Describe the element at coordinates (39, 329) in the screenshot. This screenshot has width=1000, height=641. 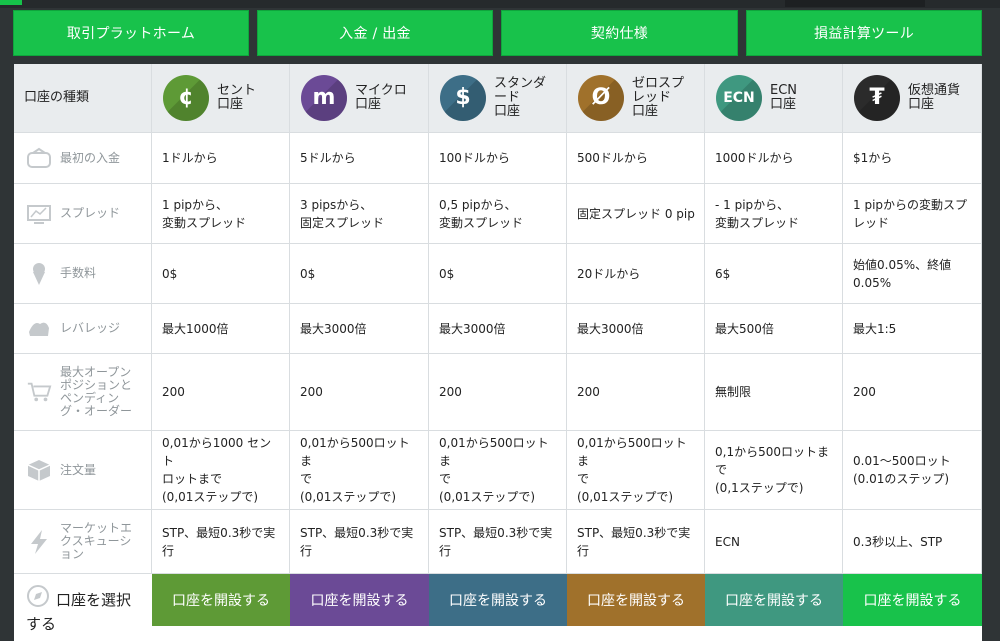
I see `muscle-icon` at that location.